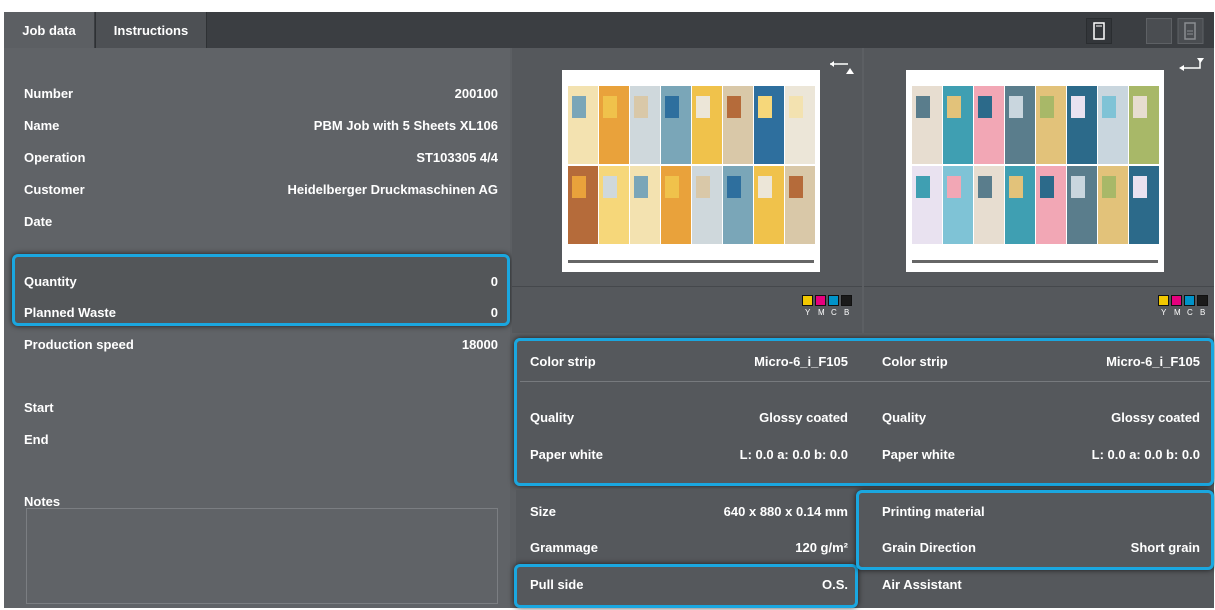  Describe the element at coordinates (1153, 361) in the screenshot. I see `back-color-strip-value: Micro-6_i_F105` at that location.